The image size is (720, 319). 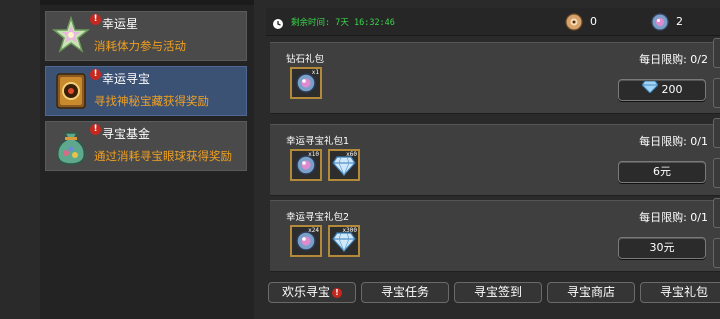 What do you see at coordinates (660, 22) in the screenshot?
I see `orb-icon` at bounding box center [660, 22].